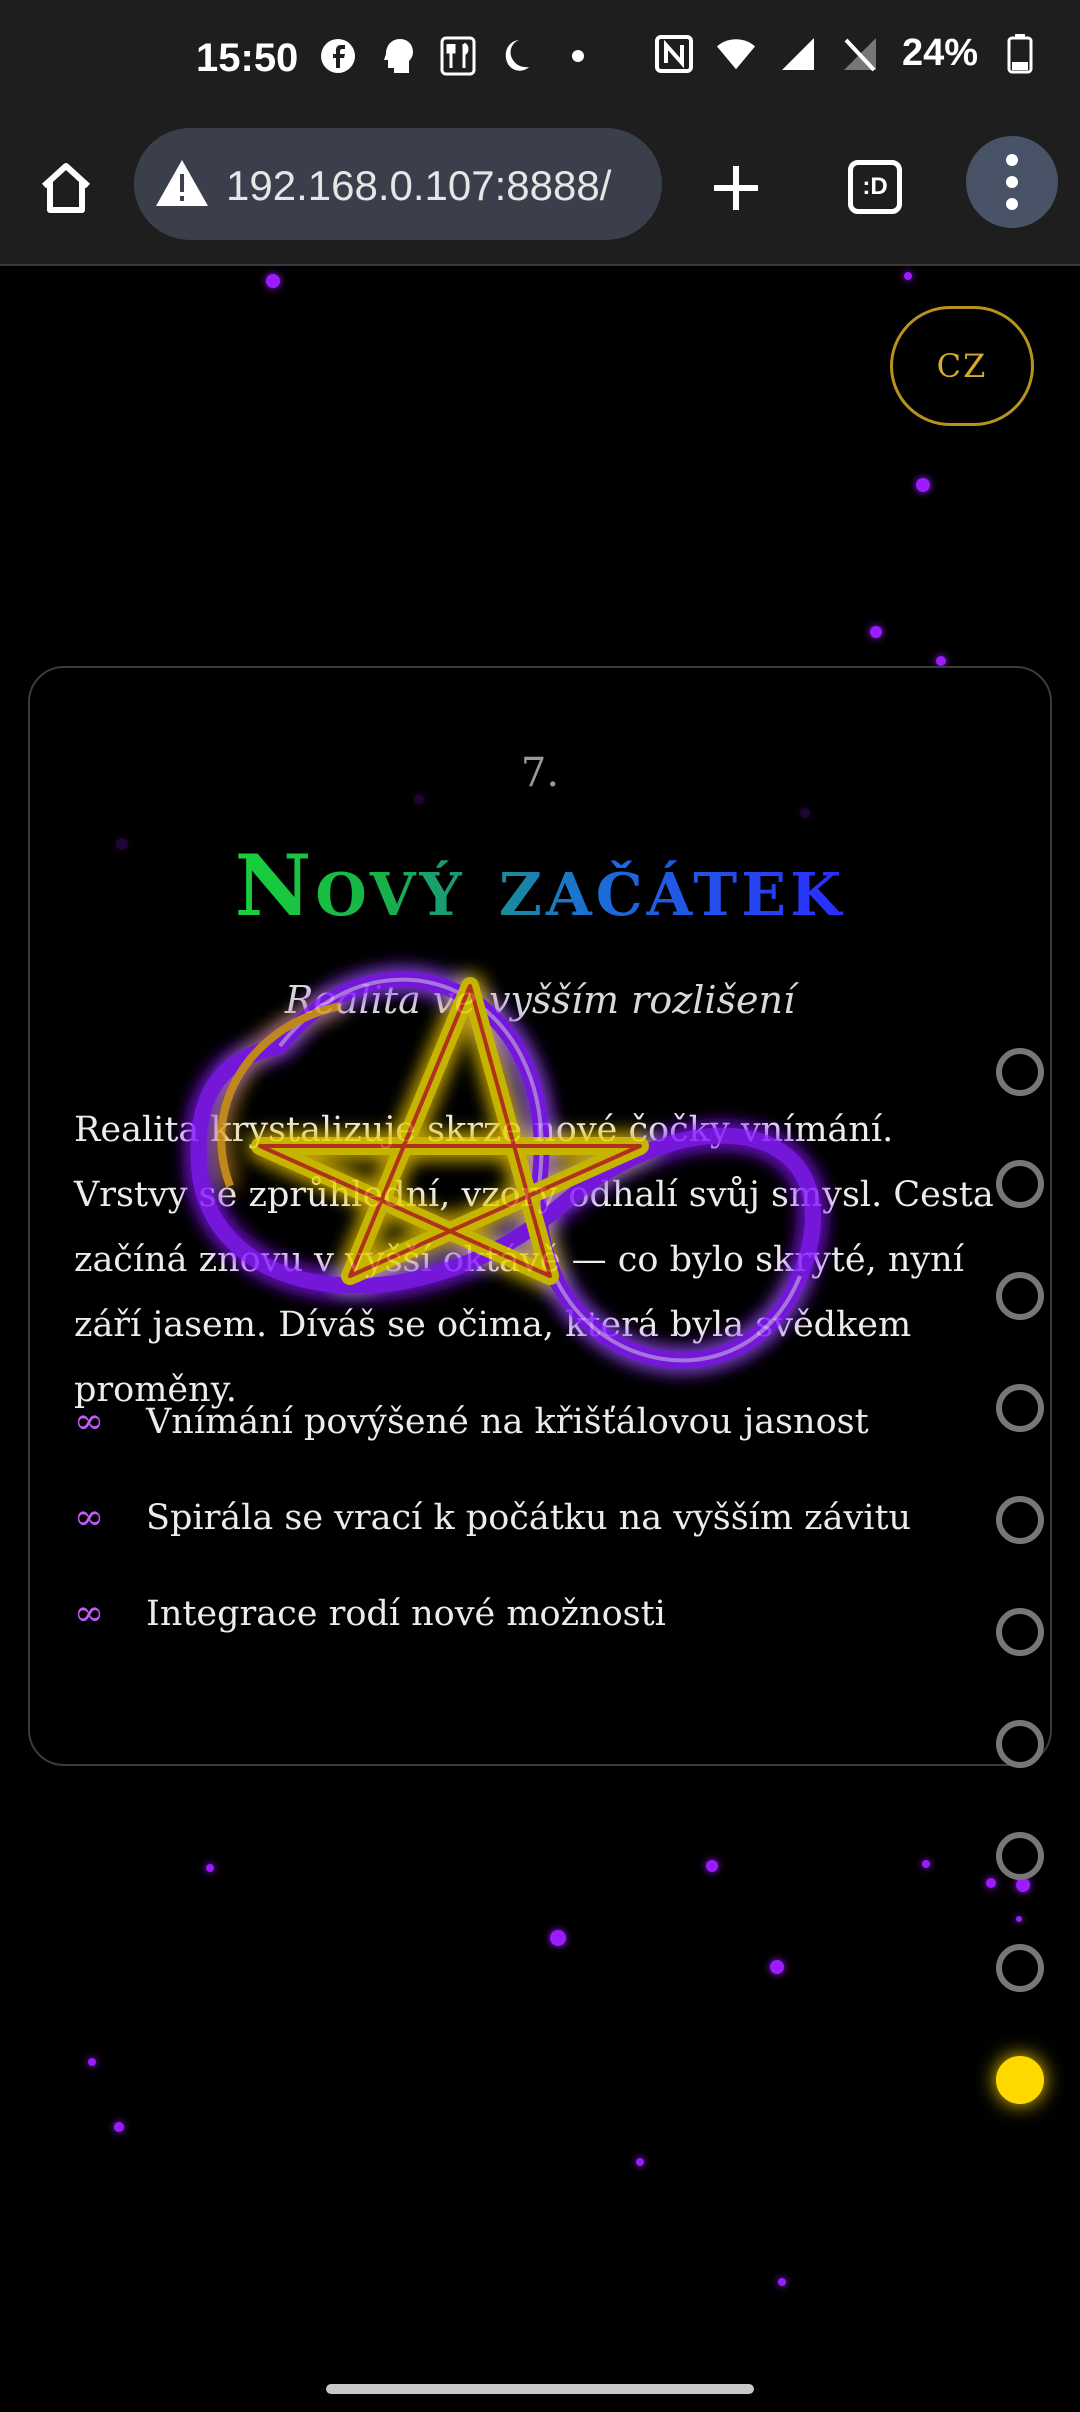 The height and width of the screenshot is (2412, 1080). I want to click on no-signal-icon, so click(860, 54).